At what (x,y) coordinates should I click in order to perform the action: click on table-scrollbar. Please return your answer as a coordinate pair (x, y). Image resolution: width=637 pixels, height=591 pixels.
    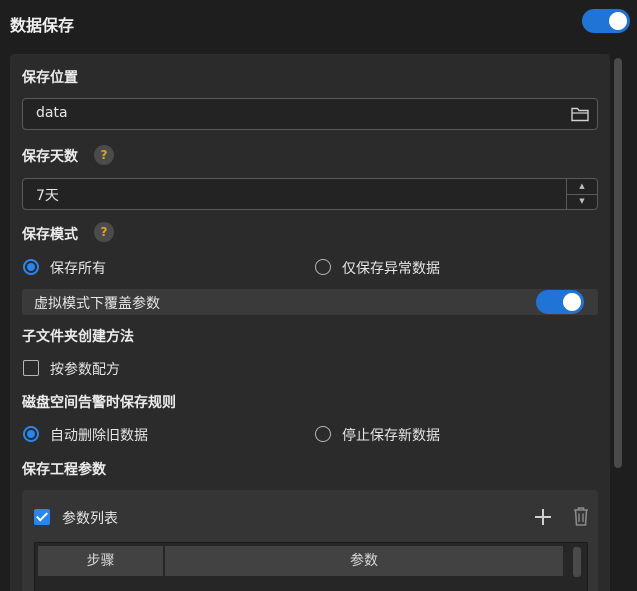
    Looking at the image, I should click on (577, 567).